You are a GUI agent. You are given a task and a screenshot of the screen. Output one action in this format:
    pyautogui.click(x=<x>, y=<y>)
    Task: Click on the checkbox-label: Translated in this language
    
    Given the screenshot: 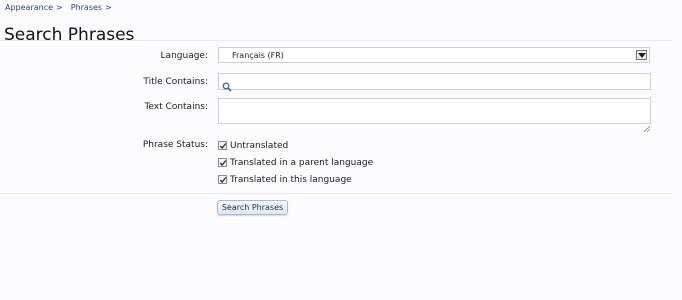 What is the action you would take?
    pyautogui.click(x=291, y=179)
    